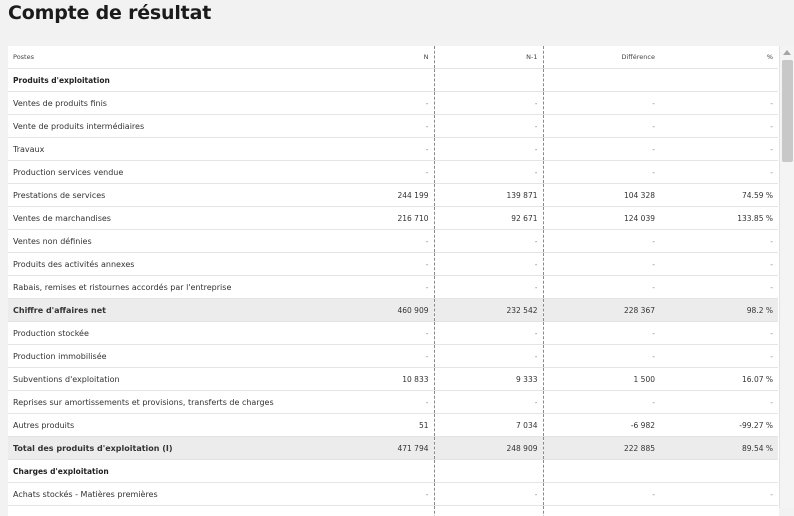  I want to click on cell-difference: 1 500, so click(601, 379).